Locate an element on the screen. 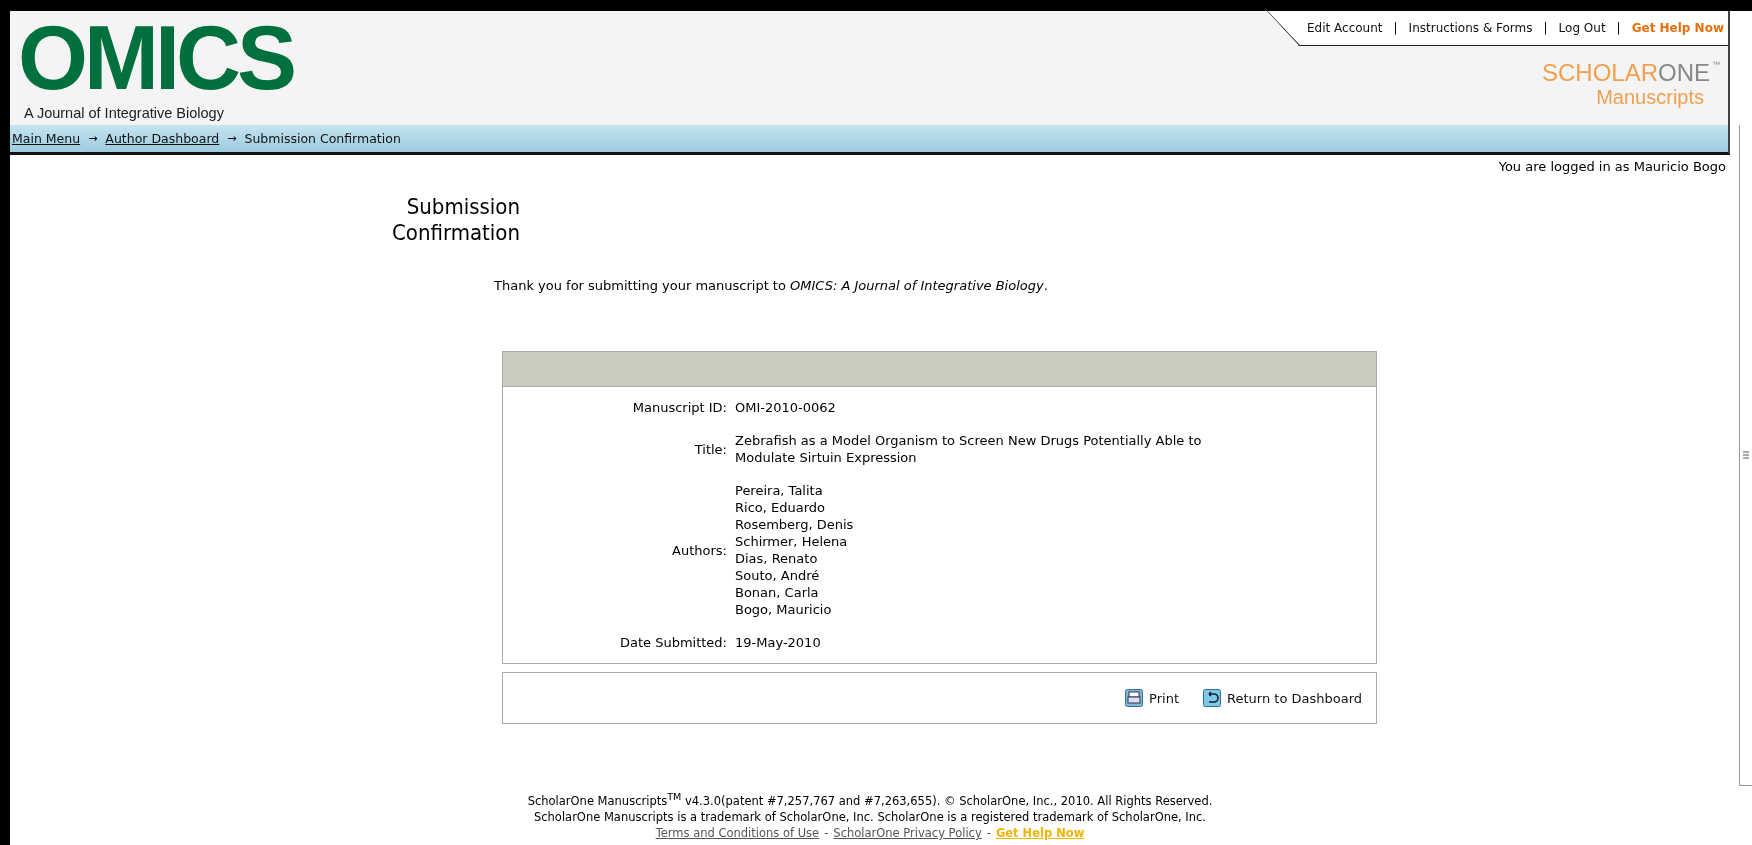  footer-link: ScholarOne Privacy Policy is located at coordinates (907, 833).